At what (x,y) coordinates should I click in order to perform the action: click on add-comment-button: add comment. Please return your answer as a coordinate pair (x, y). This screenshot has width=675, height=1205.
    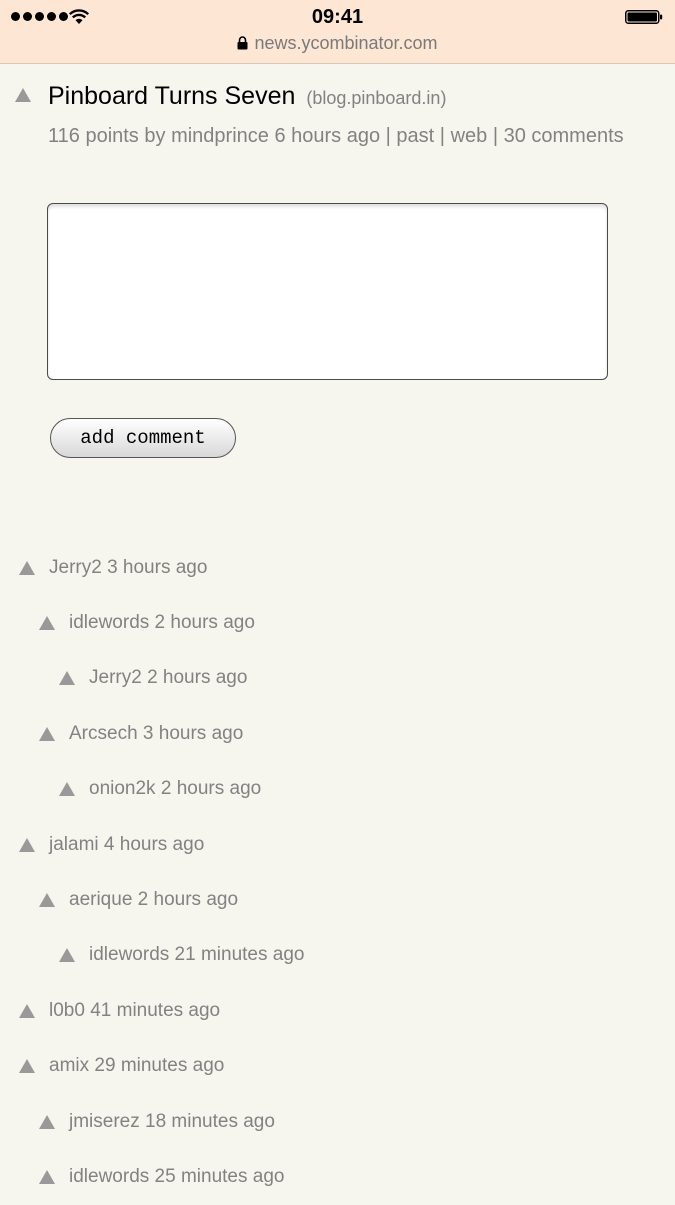
    Looking at the image, I should click on (143, 438).